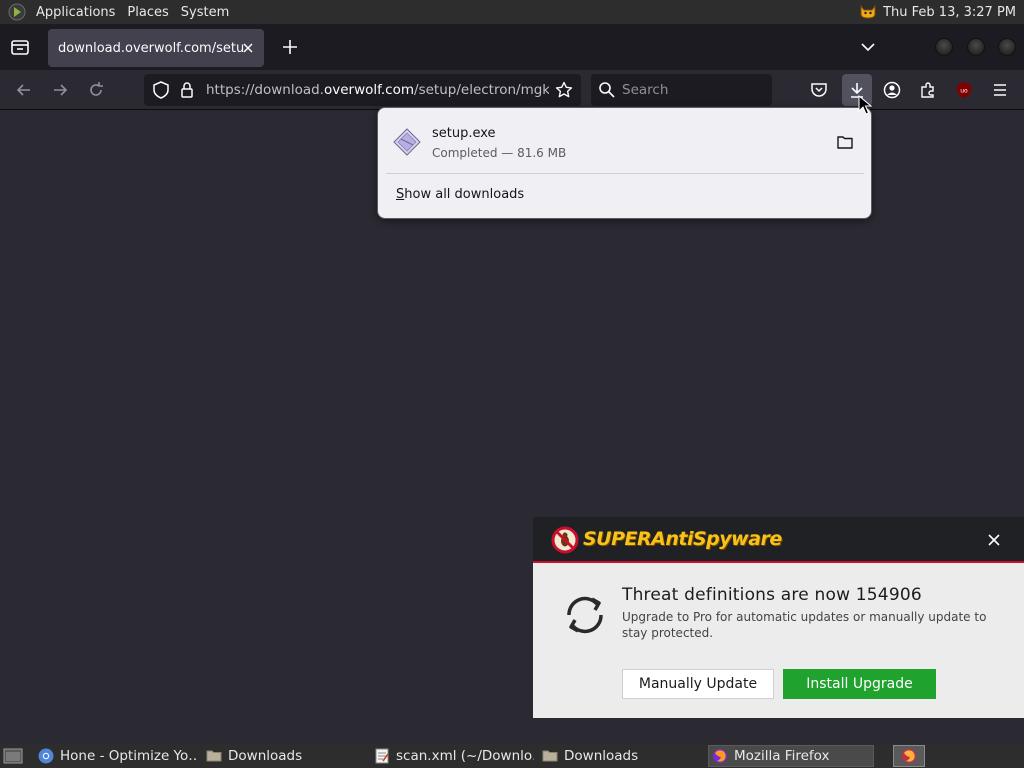  Describe the element at coordinates (96, 90) in the screenshot. I see `reload-icon` at that location.